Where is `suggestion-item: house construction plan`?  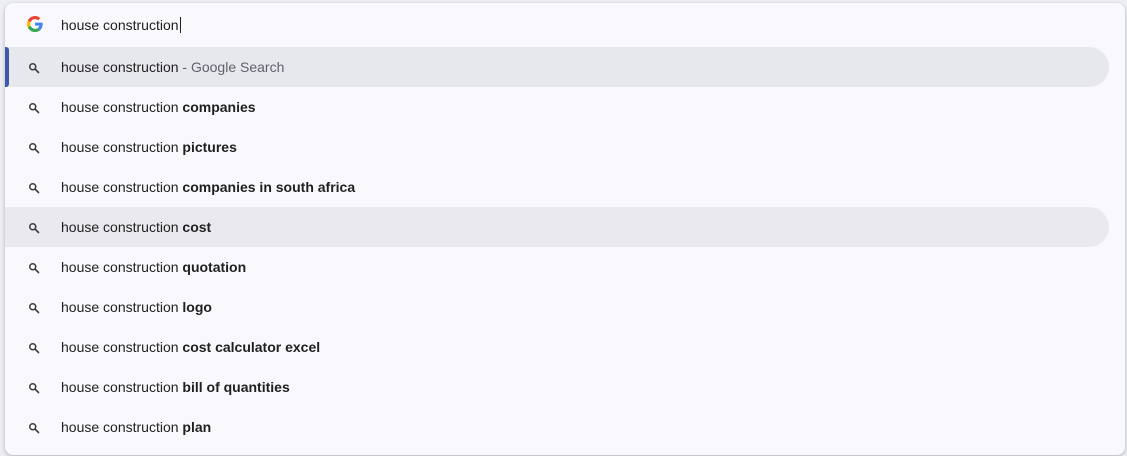
suggestion-item: house construction plan is located at coordinates (557, 427).